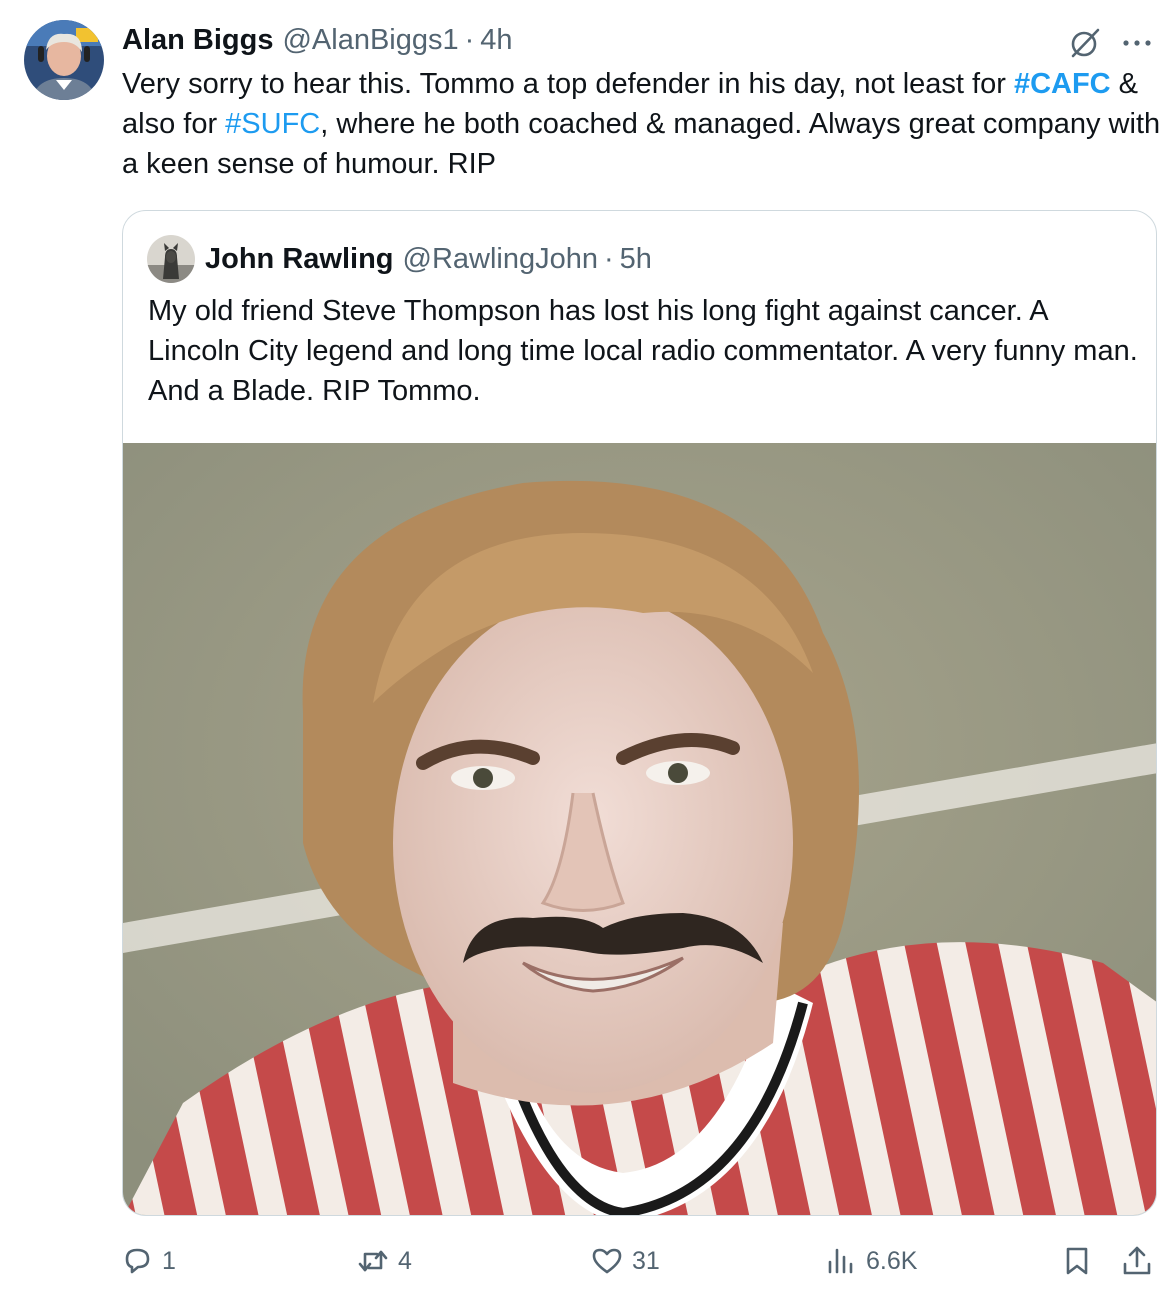 The height and width of the screenshot is (1296, 1174). I want to click on dog-avatar-icon, so click(171, 259).